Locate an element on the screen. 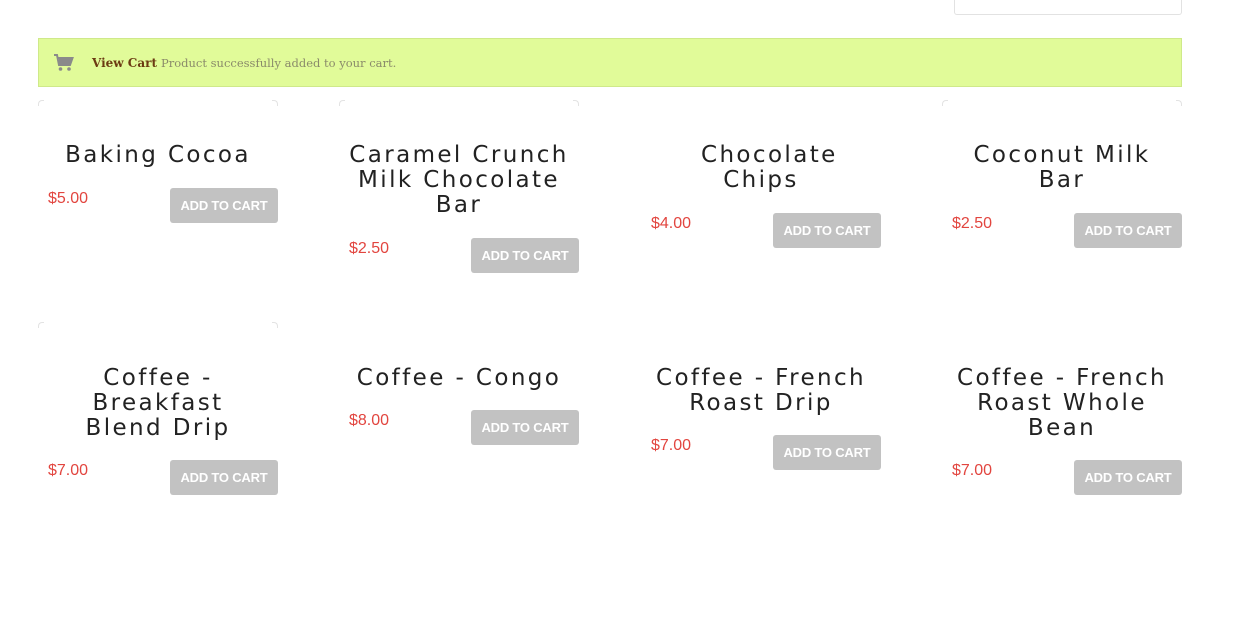  product-price: $8.00 is located at coordinates (369, 420).